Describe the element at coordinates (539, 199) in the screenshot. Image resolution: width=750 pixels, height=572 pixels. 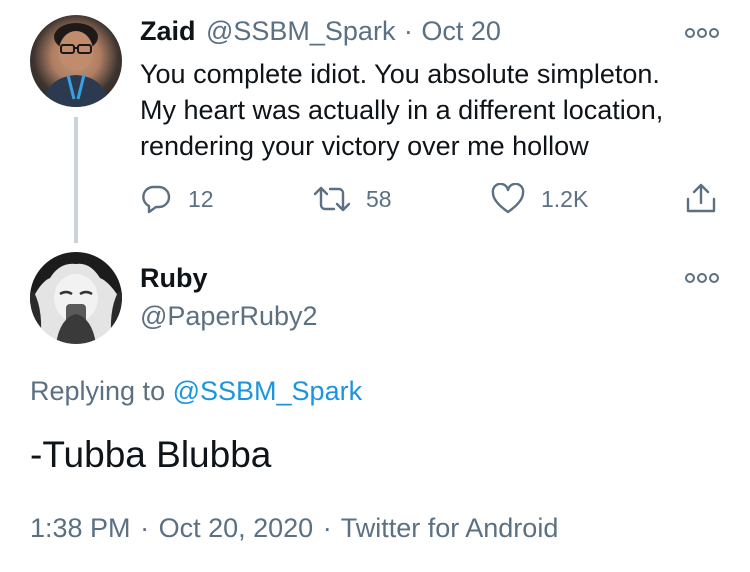
I see `like-button: 1.2K` at that location.